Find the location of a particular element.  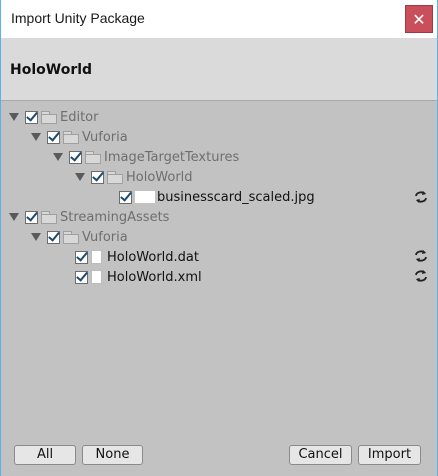

close-button: ✕ is located at coordinates (419, 19).